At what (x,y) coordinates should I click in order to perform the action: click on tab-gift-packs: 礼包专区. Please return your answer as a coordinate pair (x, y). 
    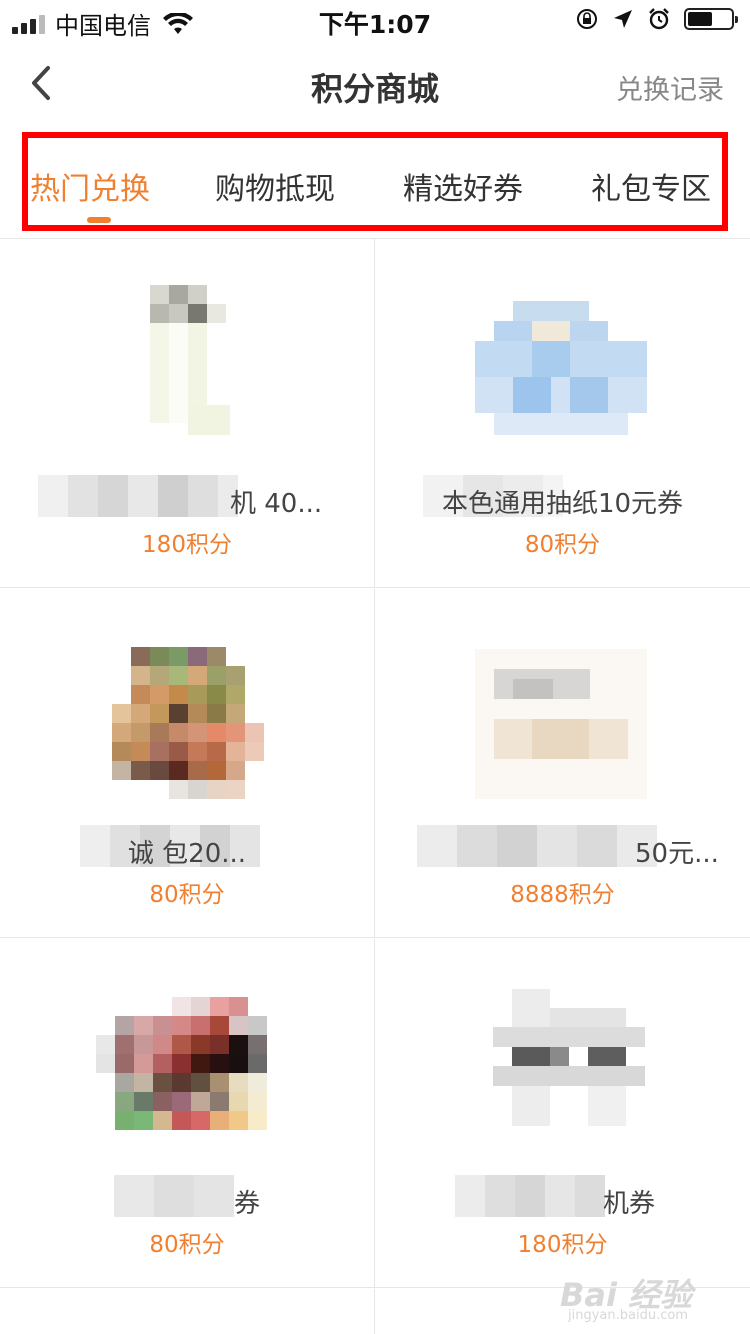
    Looking at the image, I should click on (651, 186).